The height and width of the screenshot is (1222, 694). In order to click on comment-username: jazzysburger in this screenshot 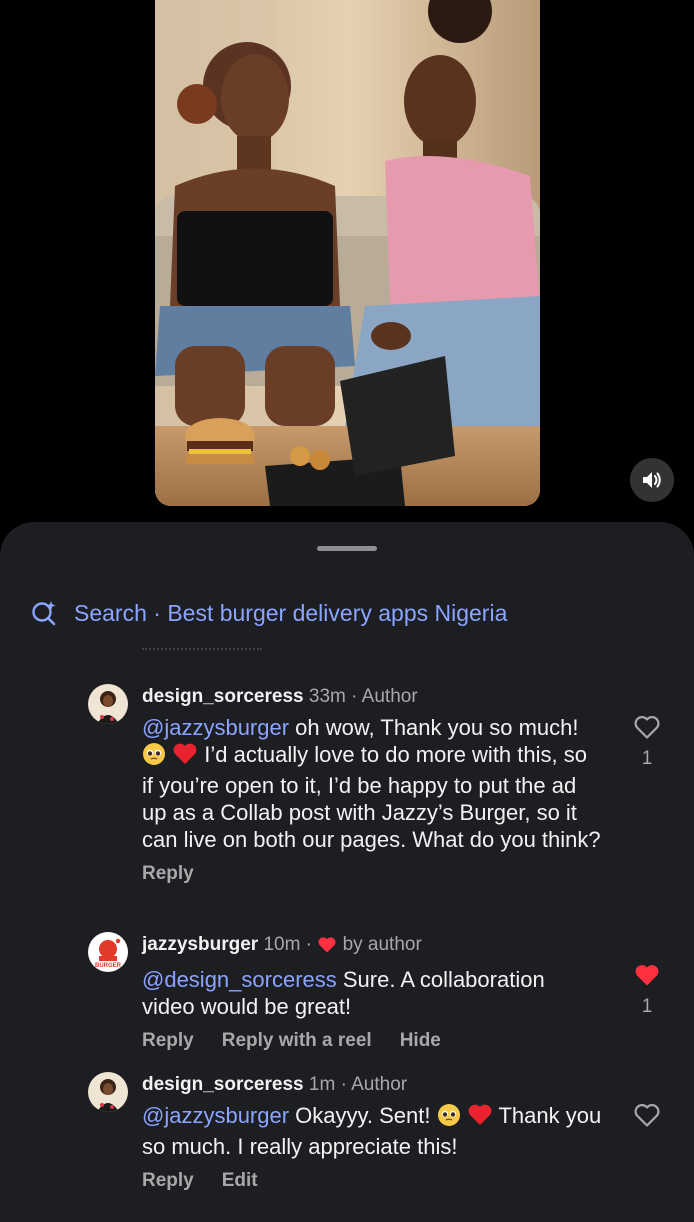, I will do `click(200, 944)`.